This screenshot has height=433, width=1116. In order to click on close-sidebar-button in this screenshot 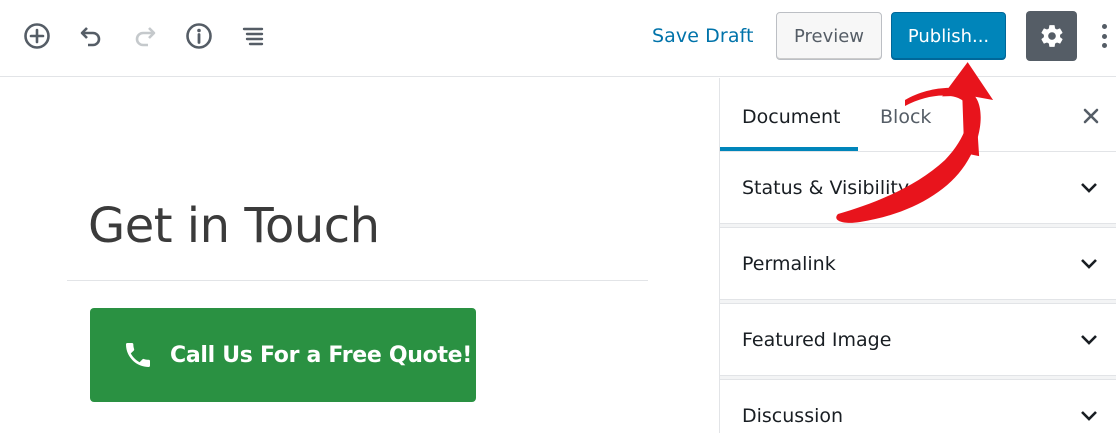, I will do `click(1091, 116)`.